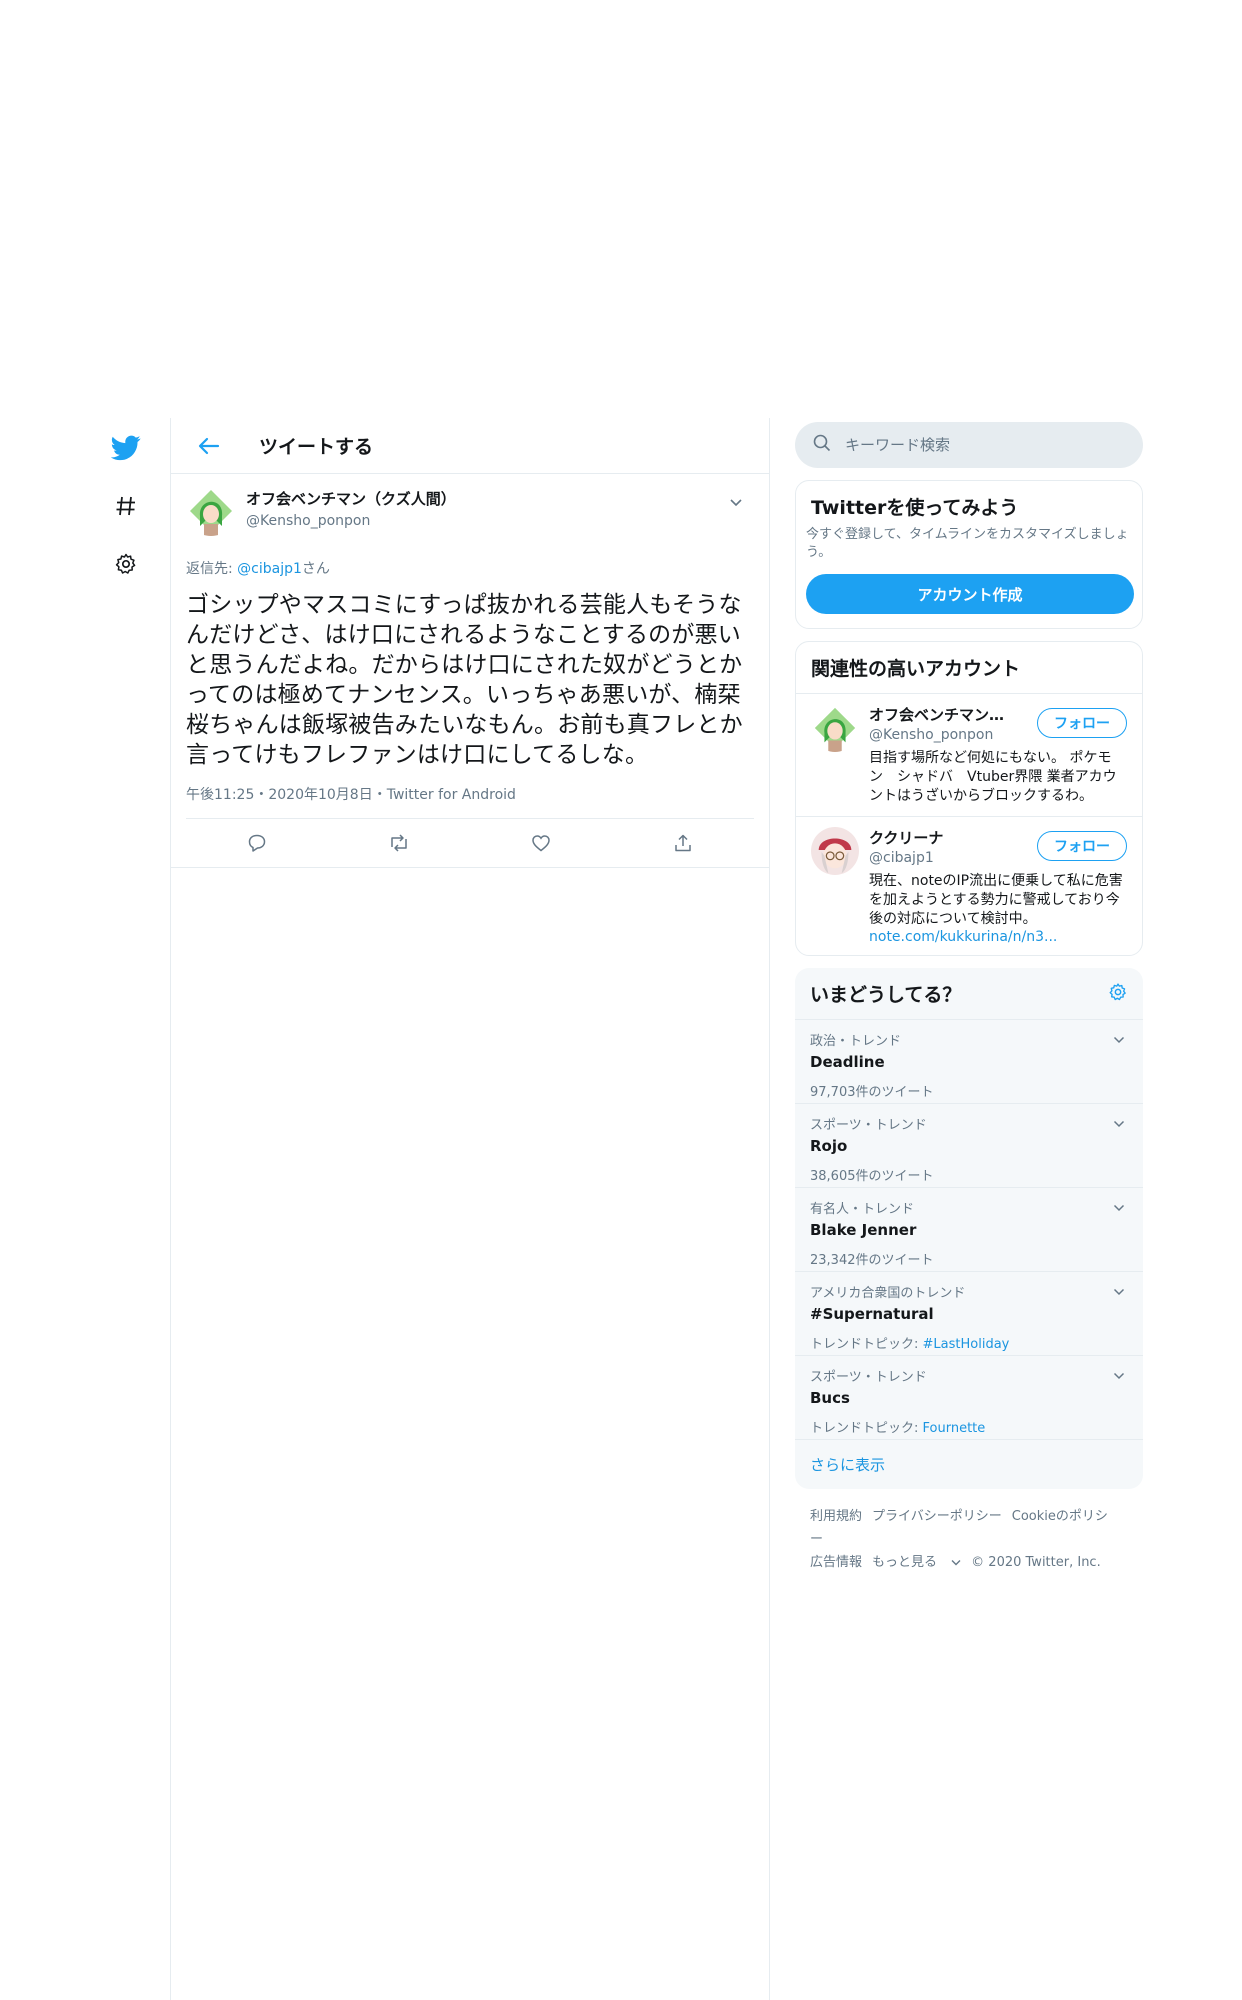  What do you see at coordinates (829, 1146) in the screenshot?
I see `trend-name: Rojo` at bounding box center [829, 1146].